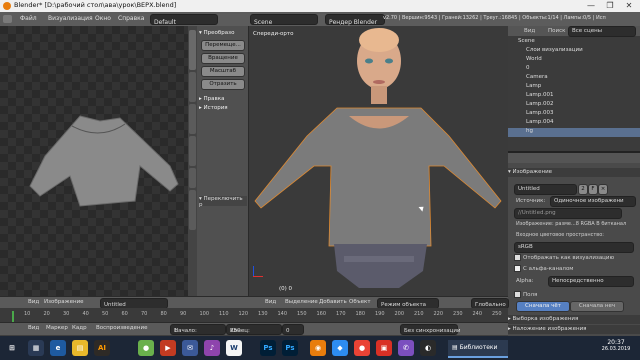  Describe the element at coordinates (543, 268) in the screenshot. I see `use-alpha-checkbox: С альфа-каналом` at that location.